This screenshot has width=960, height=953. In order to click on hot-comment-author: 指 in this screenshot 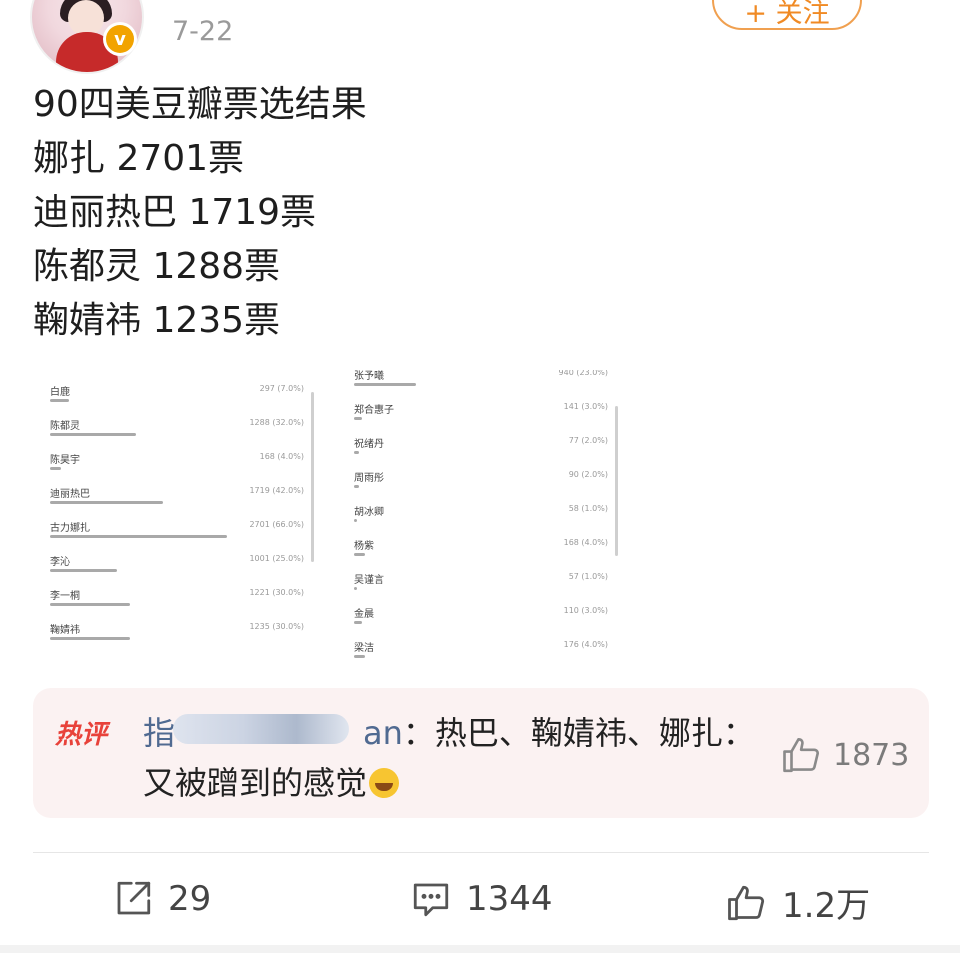, I will do `click(159, 731)`.